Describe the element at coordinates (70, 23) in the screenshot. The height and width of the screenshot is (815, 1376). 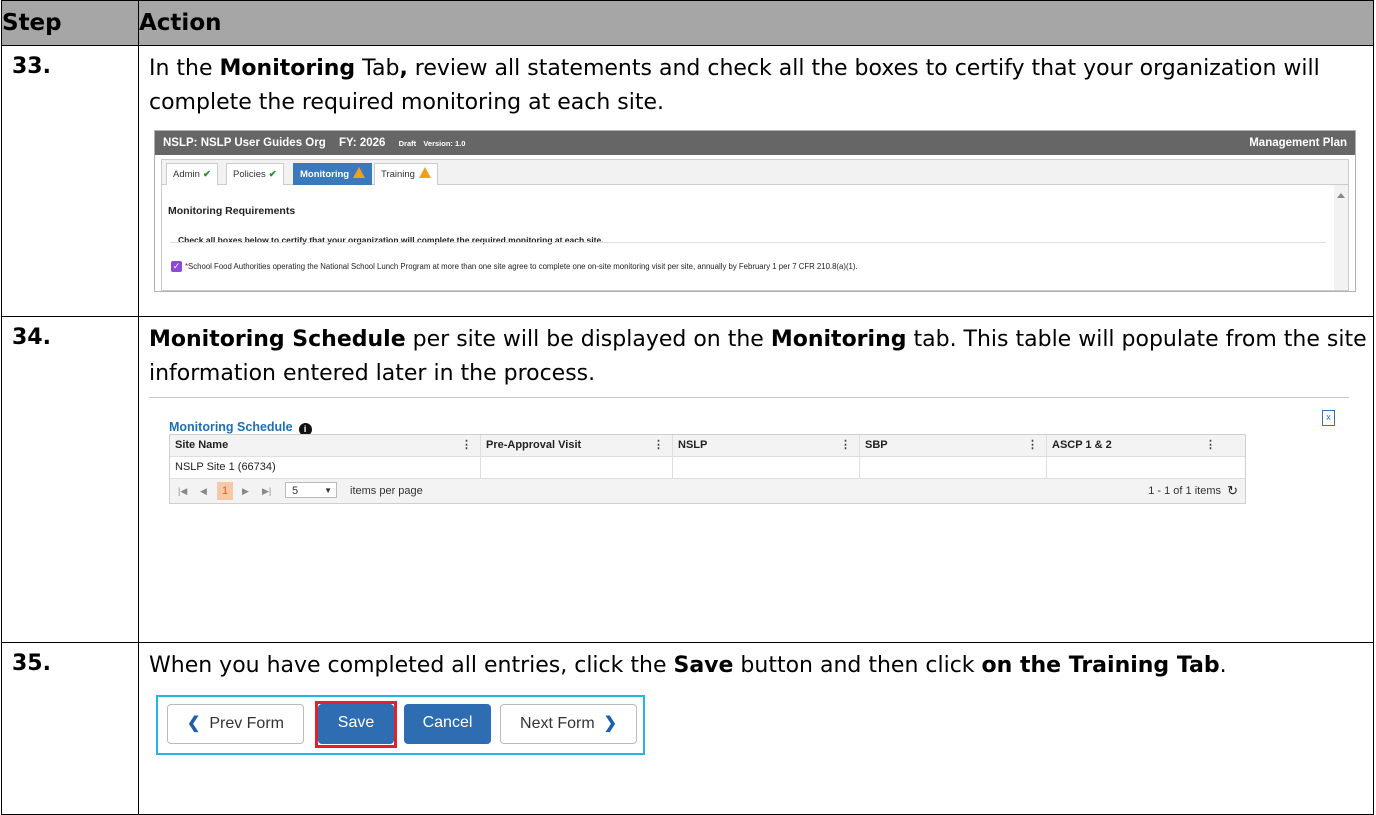
I see `step-column-header: Step` at that location.